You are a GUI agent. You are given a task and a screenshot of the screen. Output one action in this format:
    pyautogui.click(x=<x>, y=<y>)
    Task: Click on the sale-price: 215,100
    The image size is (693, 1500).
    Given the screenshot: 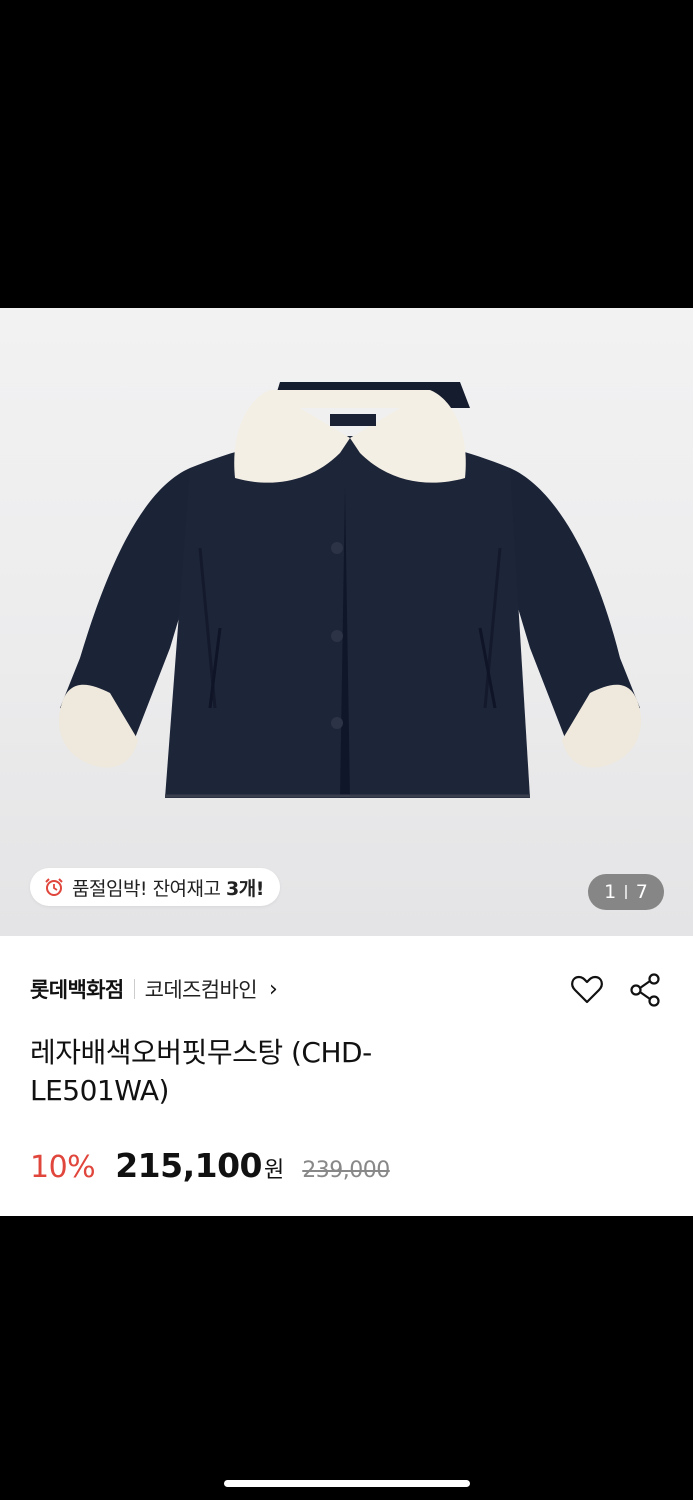 What is the action you would take?
    pyautogui.click(x=188, y=1165)
    